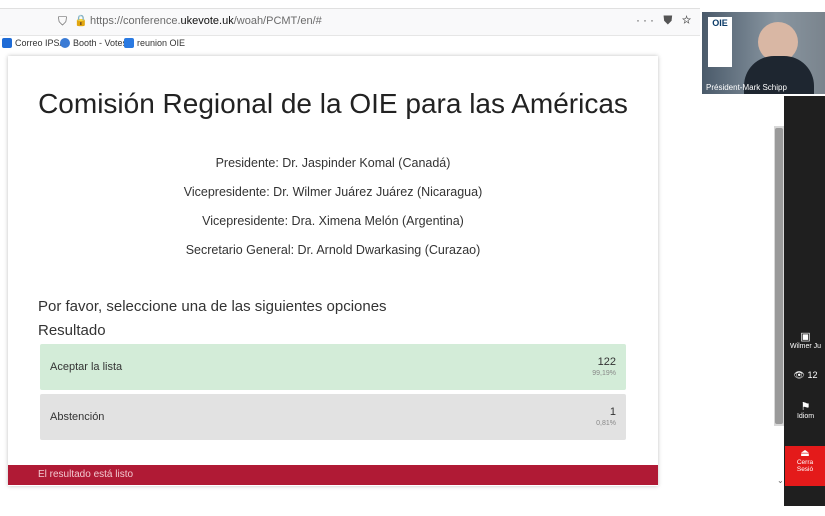 The image size is (825, 516). Describe the element at coordinates (812, 375) in the screenshot. I see `viewer-count: 12` at that location.